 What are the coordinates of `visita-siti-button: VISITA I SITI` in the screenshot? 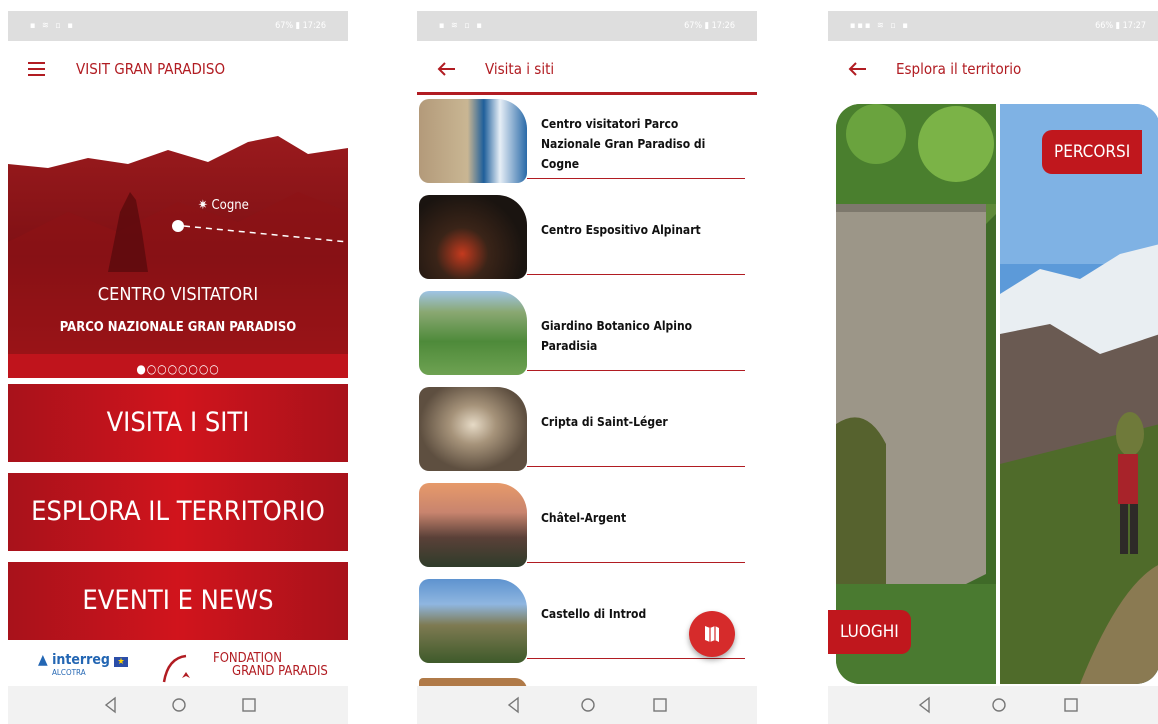 It's located at (178, 423).